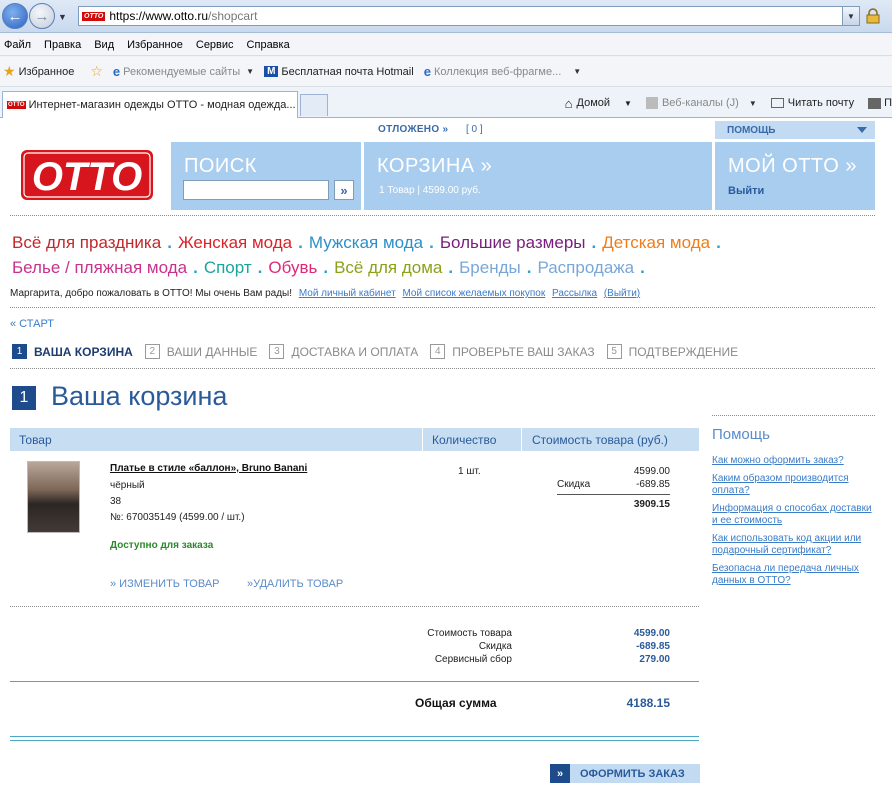 This screenshot has height=797, width=892. Describe the element at coordinates (523, 351) in the screenshot. I see `step-label: ПРОВЕРЬТЕ ВАШ ЗАКАЗ` at that location.